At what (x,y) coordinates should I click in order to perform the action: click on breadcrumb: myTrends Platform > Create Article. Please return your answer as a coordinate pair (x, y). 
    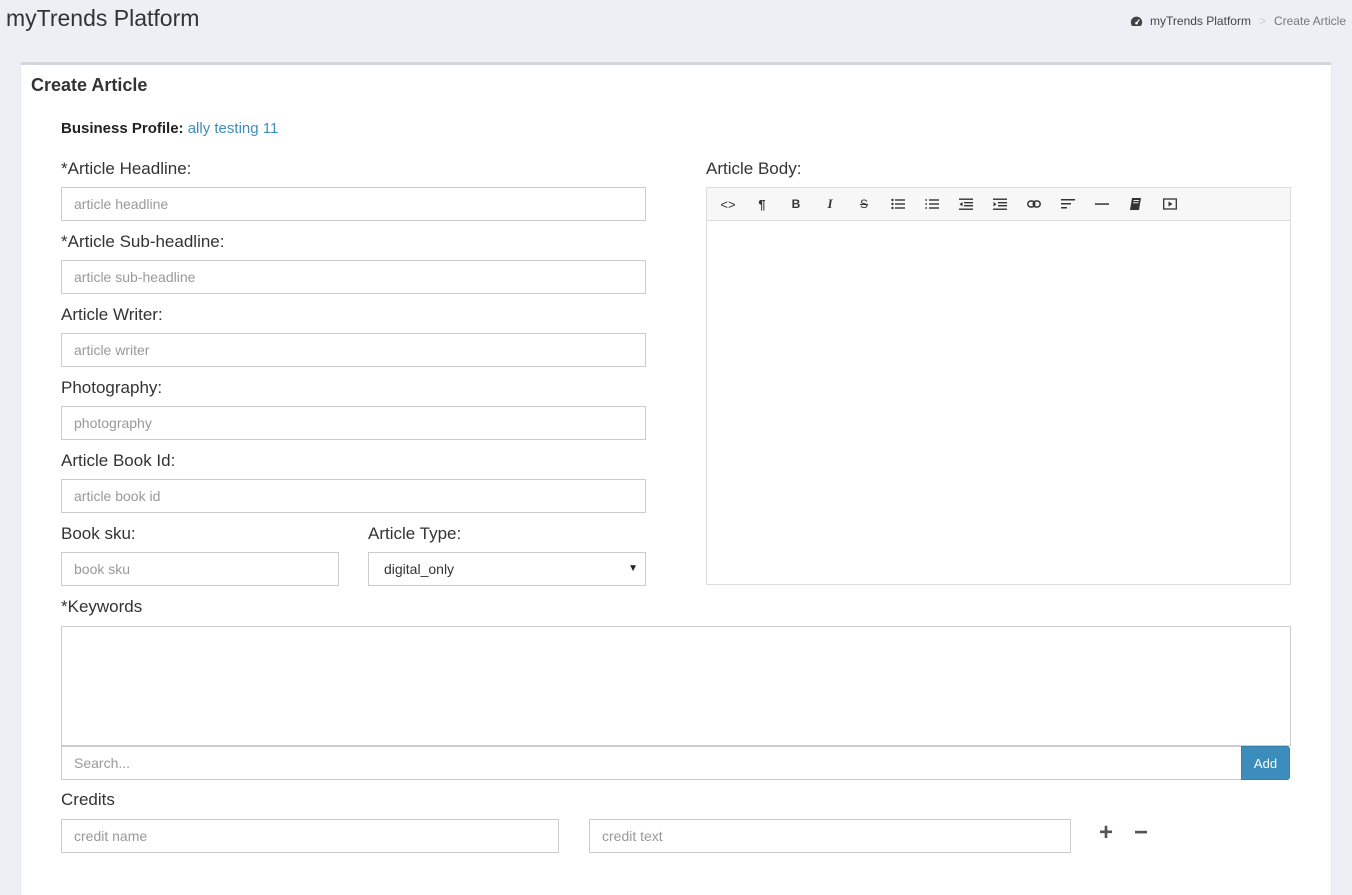
    Looking at the image, I should click on (1238, 21).